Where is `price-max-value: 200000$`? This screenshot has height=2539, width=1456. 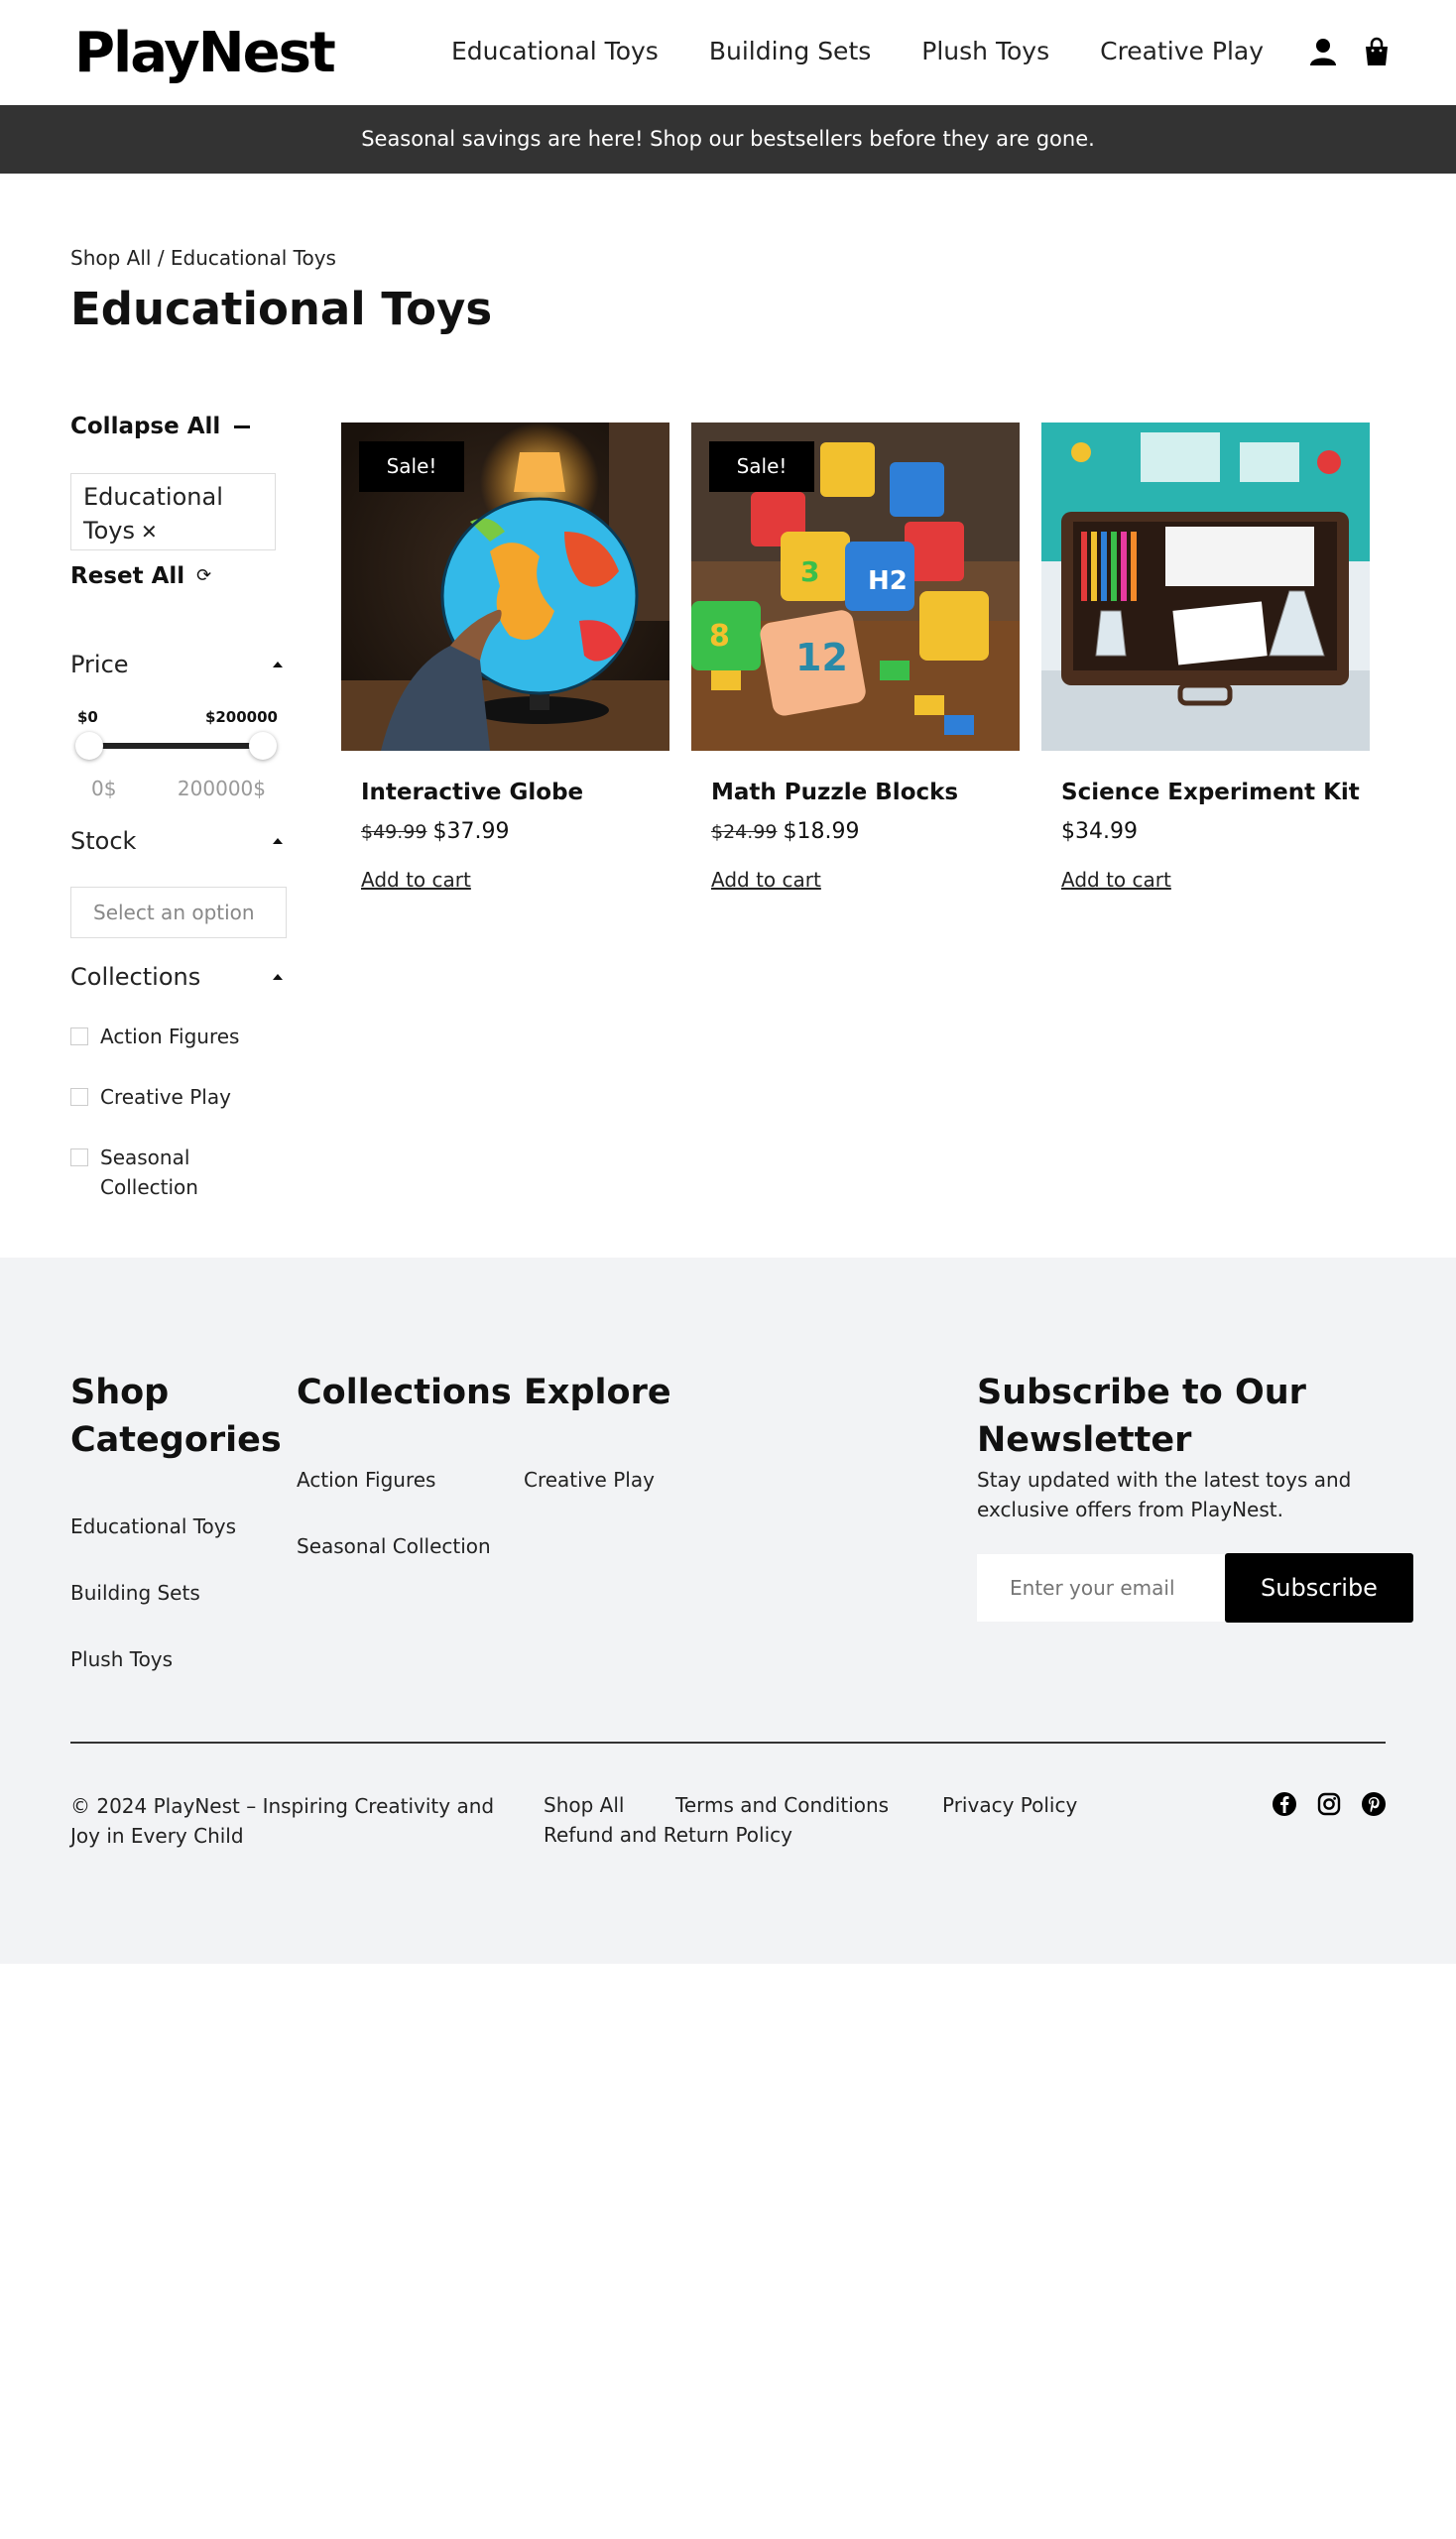 price-max-value: 200000$ is located at coordinates (221, 789).